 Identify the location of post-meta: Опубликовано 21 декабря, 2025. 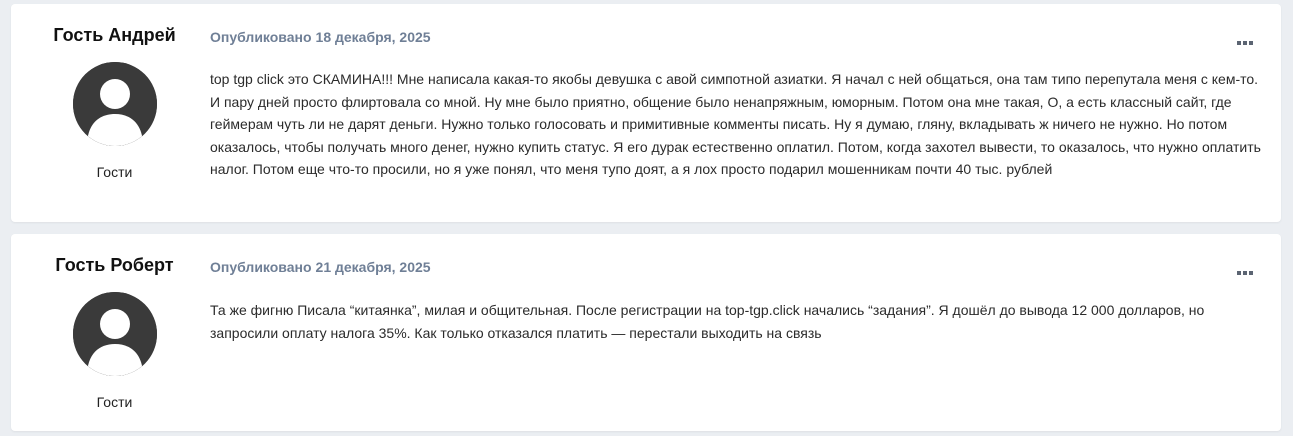
(320, 267).